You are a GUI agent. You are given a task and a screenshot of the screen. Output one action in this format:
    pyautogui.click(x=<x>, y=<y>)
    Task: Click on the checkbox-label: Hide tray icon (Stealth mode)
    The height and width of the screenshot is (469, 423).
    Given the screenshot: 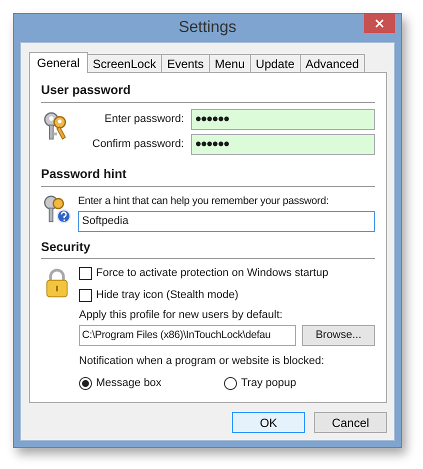 What is the action you would take?
    pyautogui.click(x=167, y=295)
    